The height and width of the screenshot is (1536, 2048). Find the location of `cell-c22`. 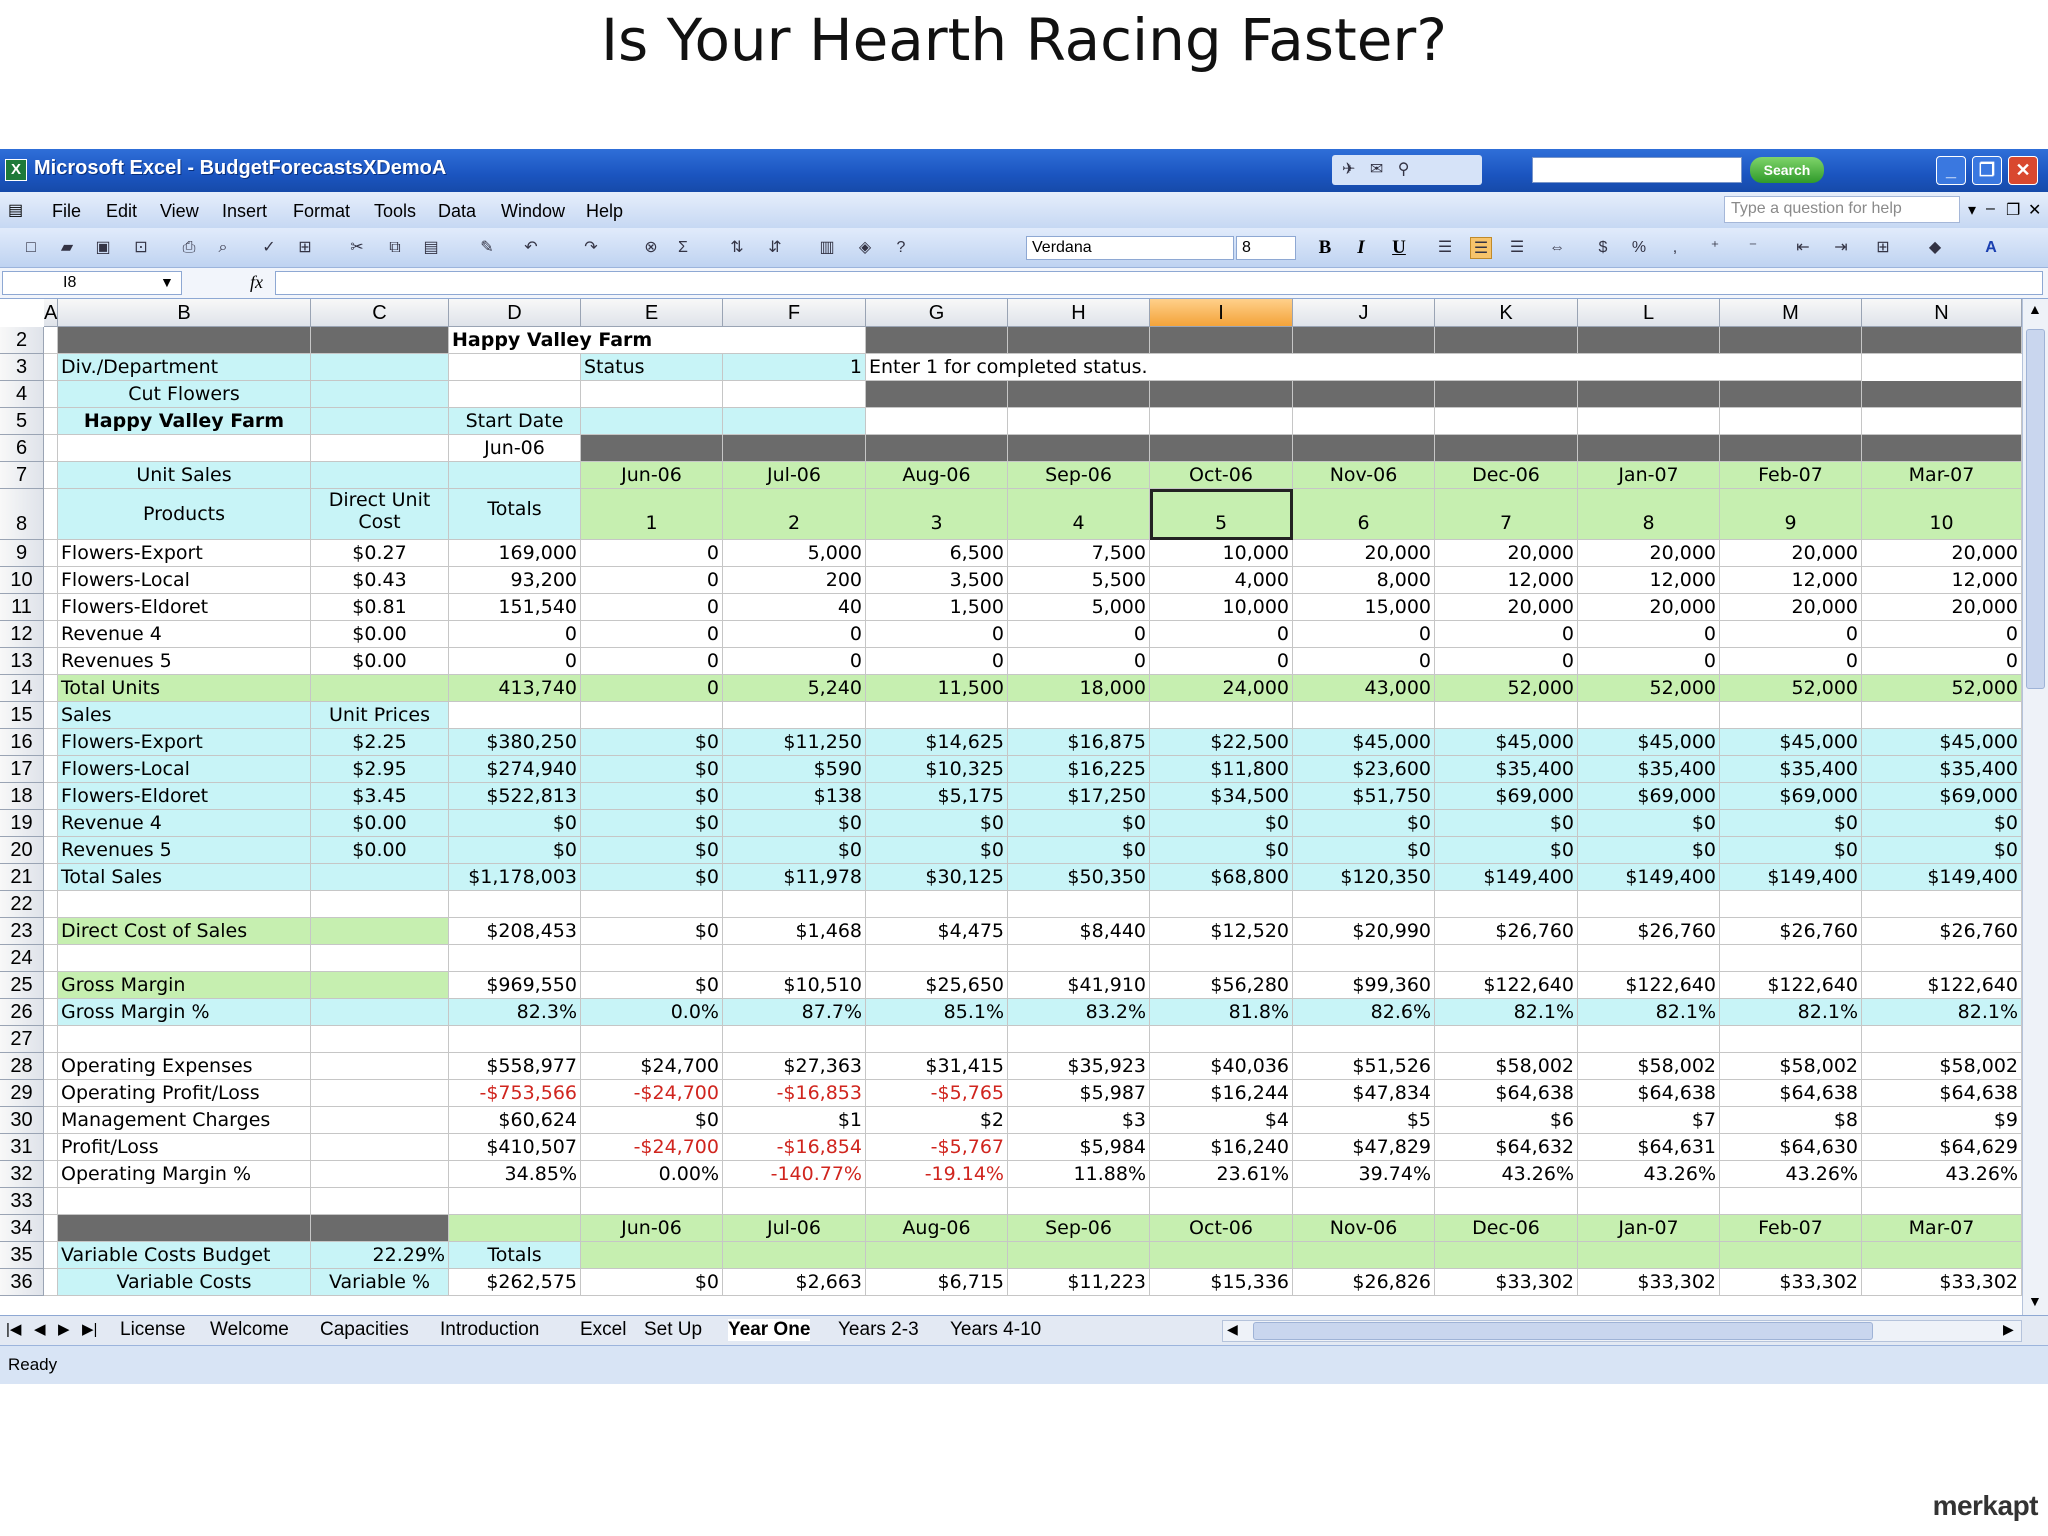

cell-c22 is located at coordinates (380, 904).